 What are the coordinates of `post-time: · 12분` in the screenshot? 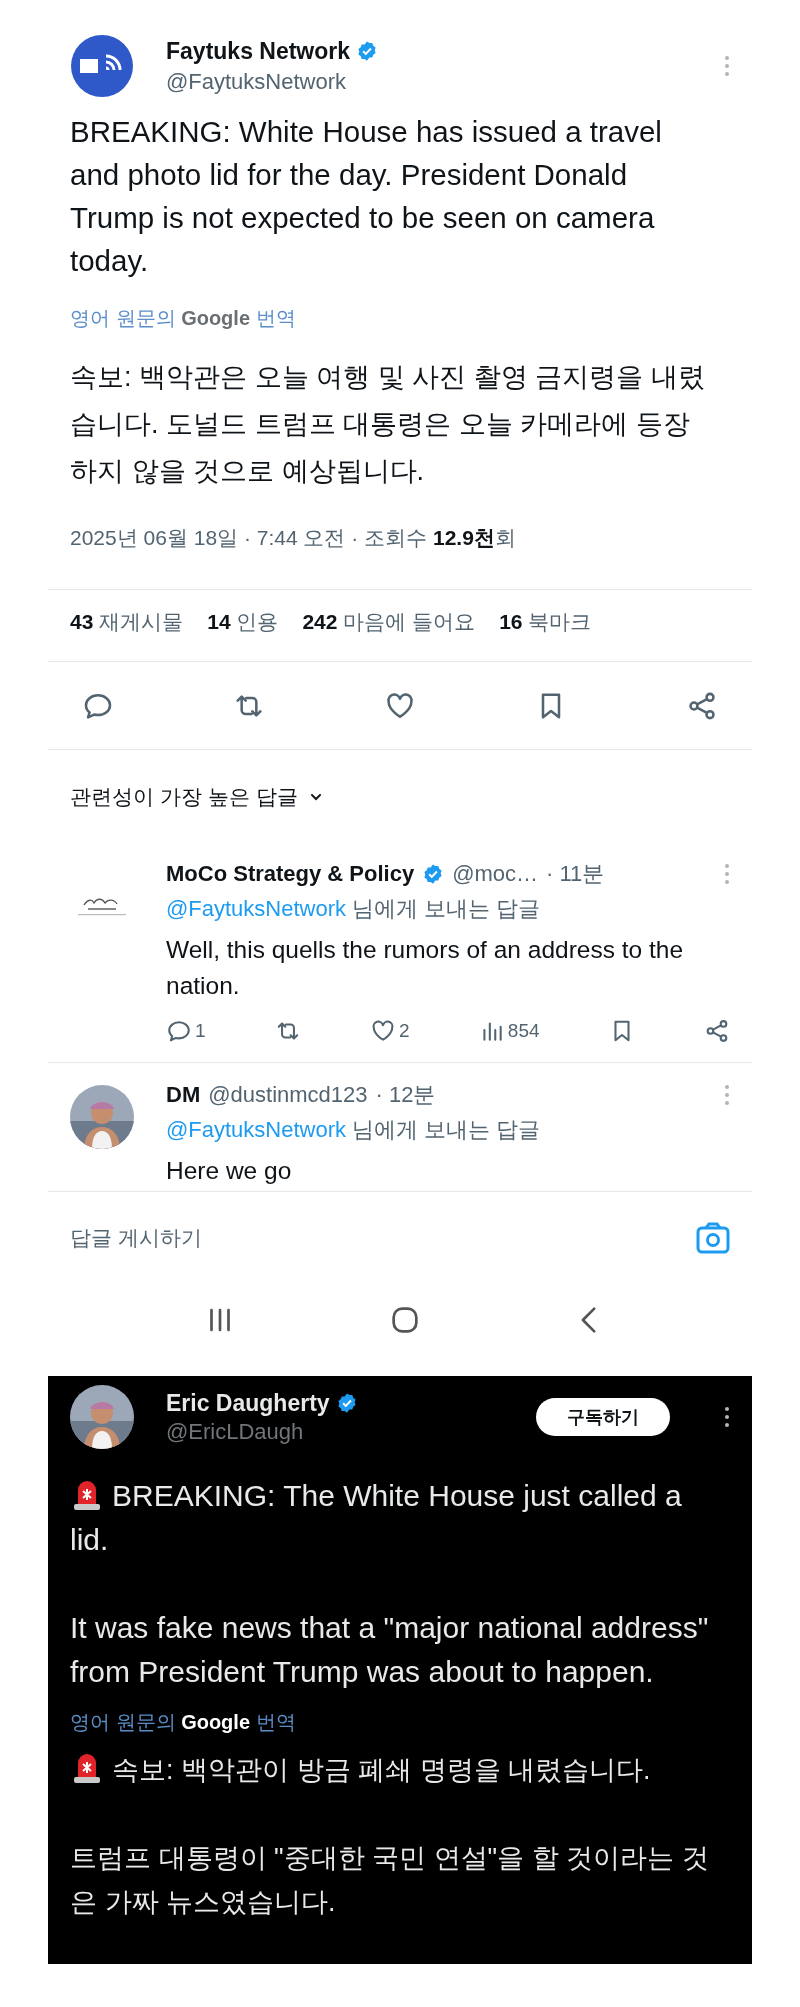 It's located at (405, 1095).